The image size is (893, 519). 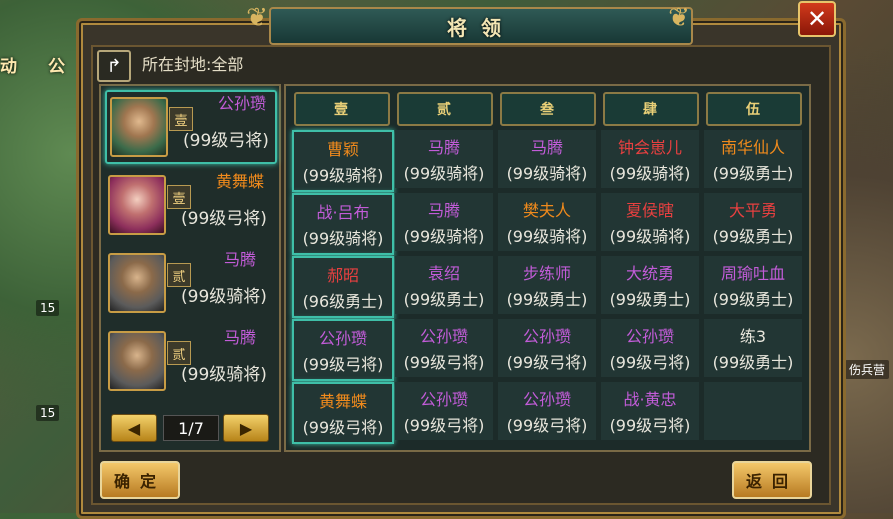 I want to click on column-header: 伍, so click(x=754, y=109).